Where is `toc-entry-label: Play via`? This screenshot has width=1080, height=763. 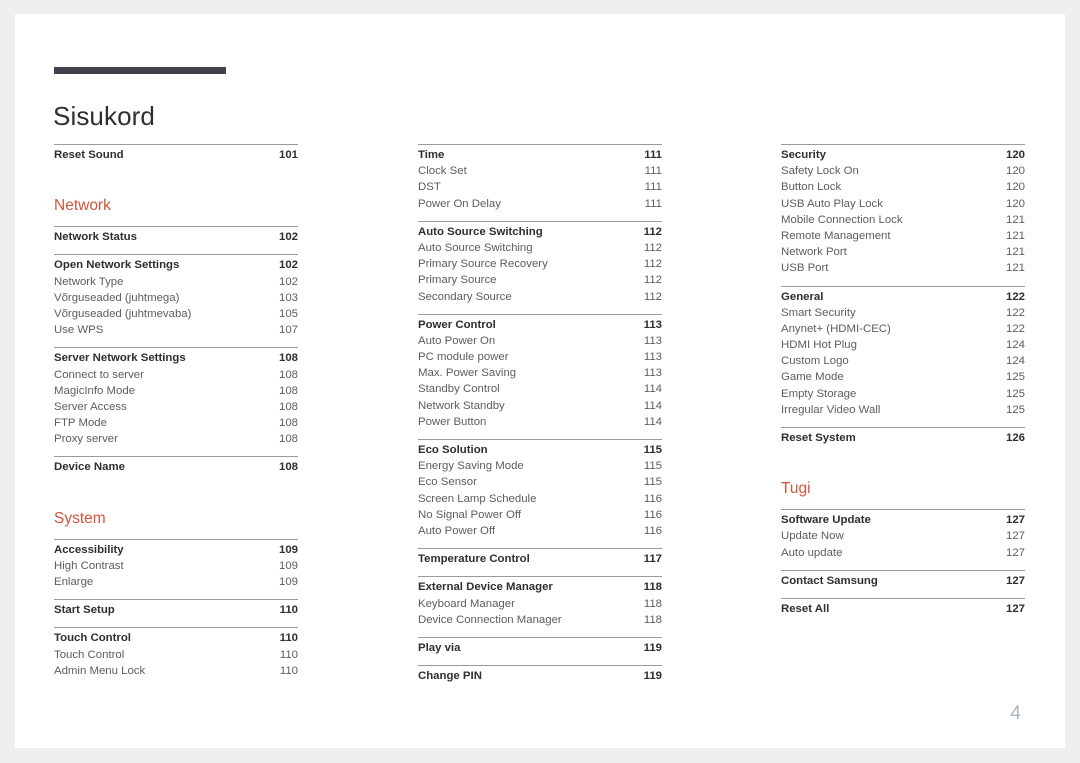
toc-entry-label: Play via is located at coordinates (439, 647).